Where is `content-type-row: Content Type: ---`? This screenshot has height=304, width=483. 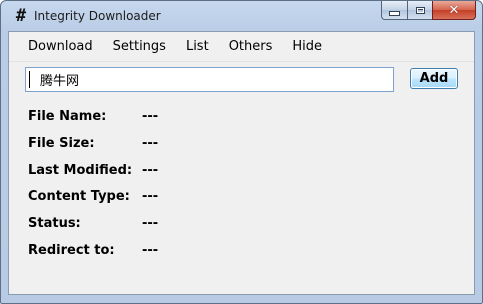 content-type-row: Content Type: --- is located at coordinates (93, 196).